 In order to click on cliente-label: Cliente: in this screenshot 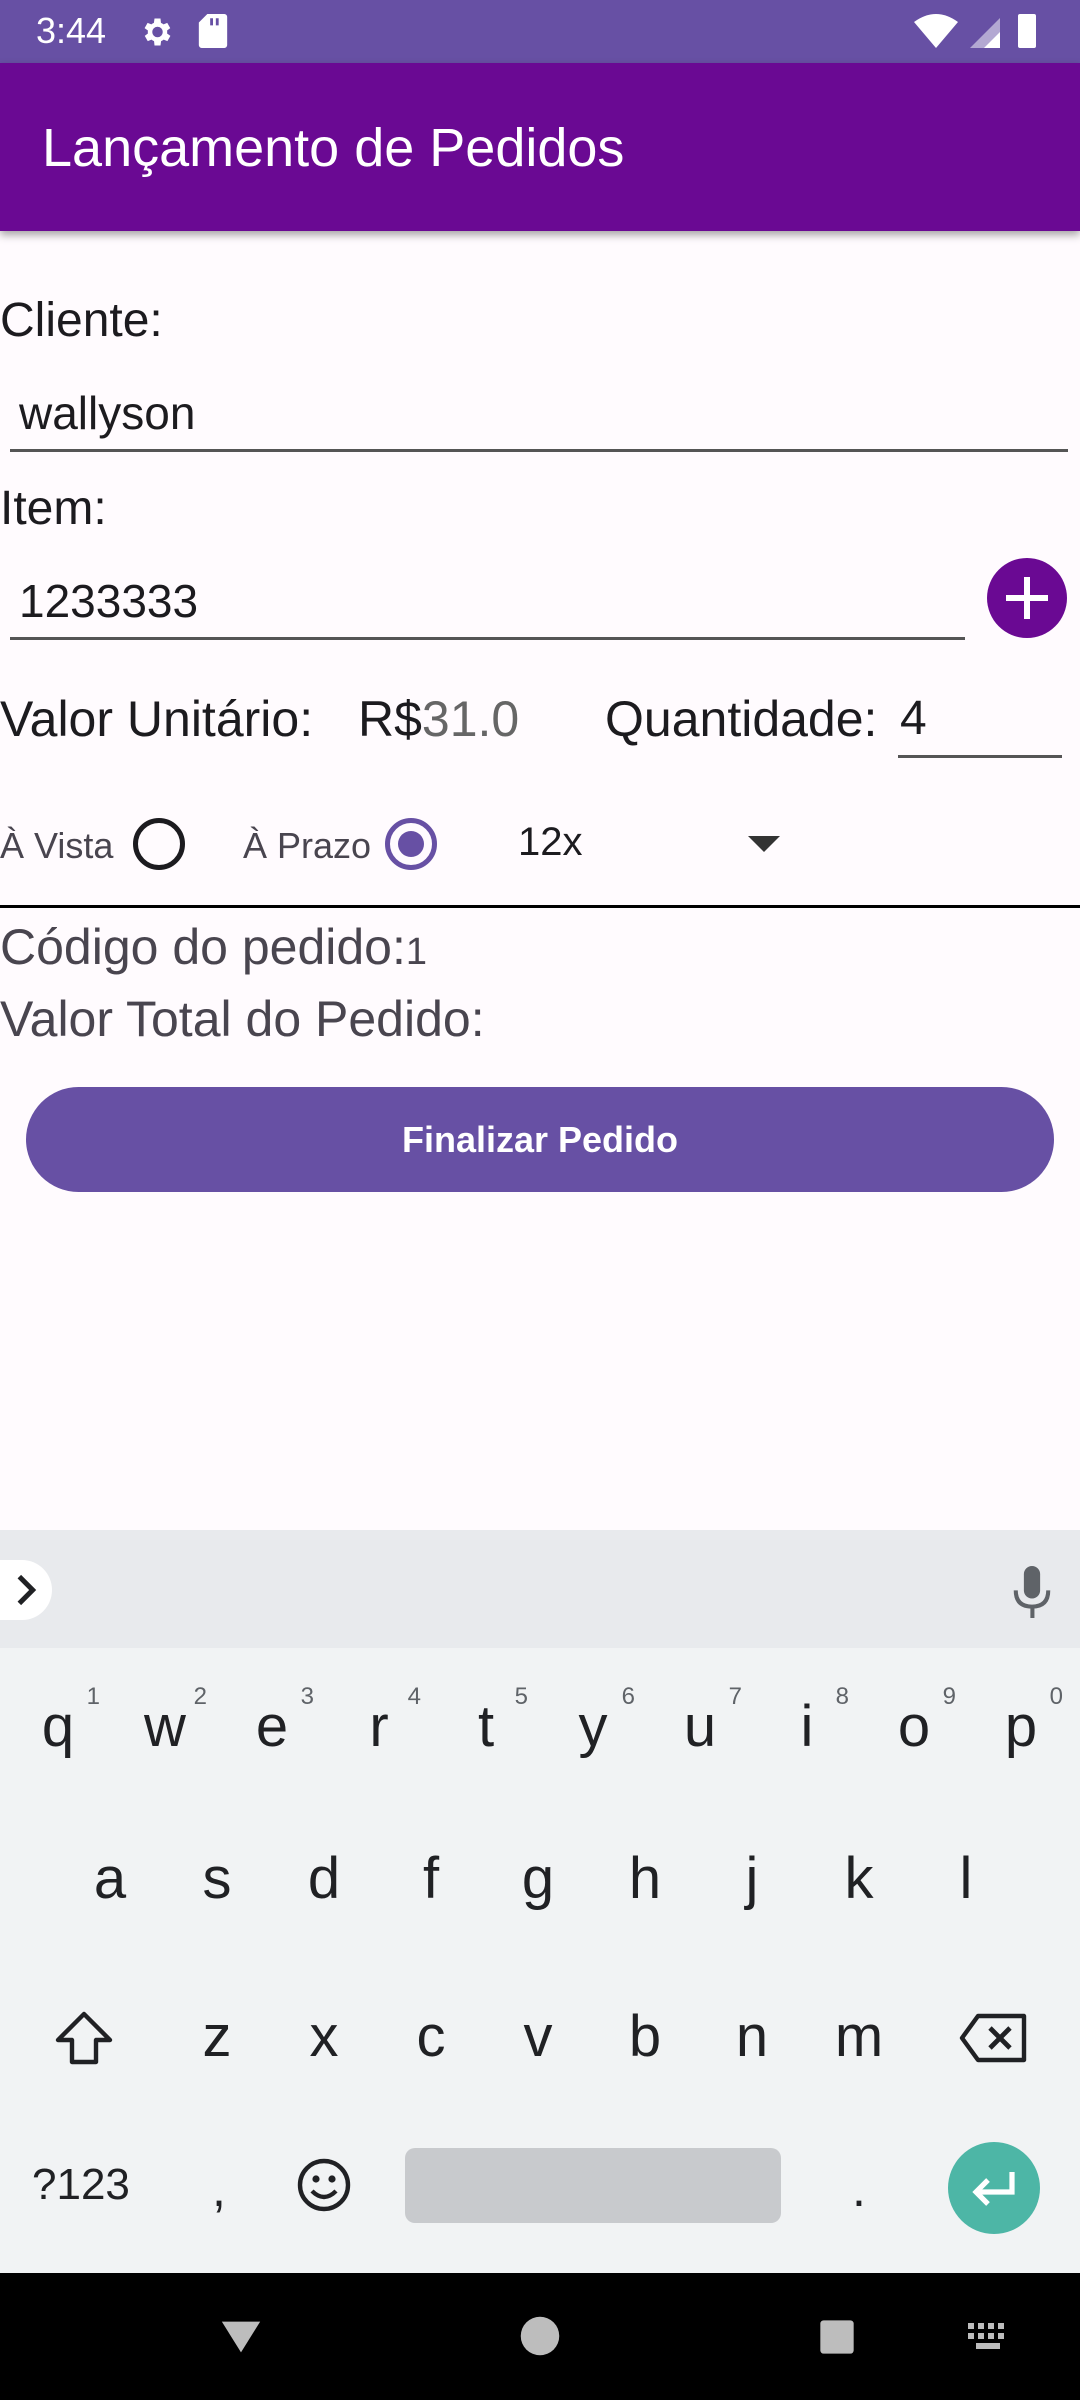, I will do `click(81, 320)`.